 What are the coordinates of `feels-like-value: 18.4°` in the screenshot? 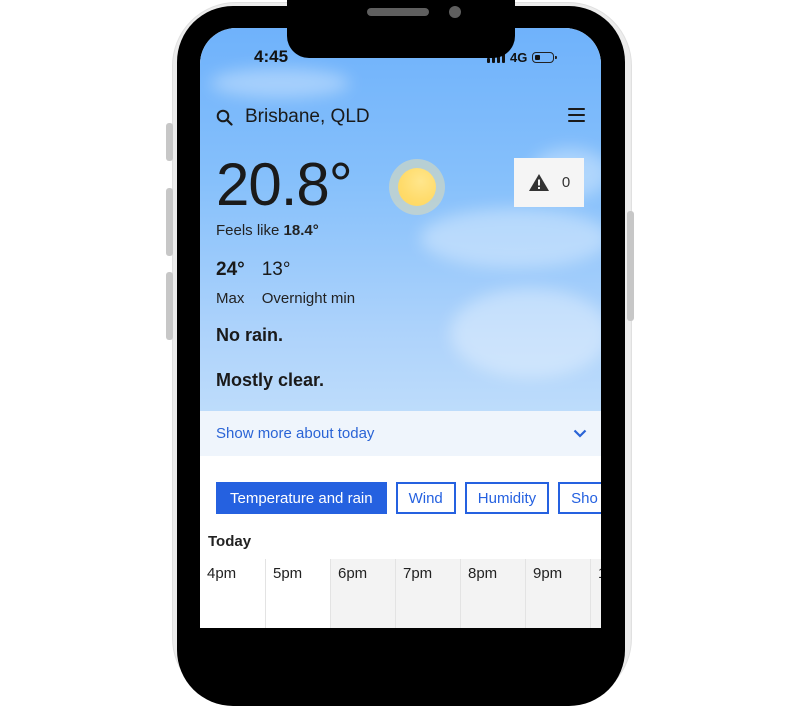 It's located at (301, 230).